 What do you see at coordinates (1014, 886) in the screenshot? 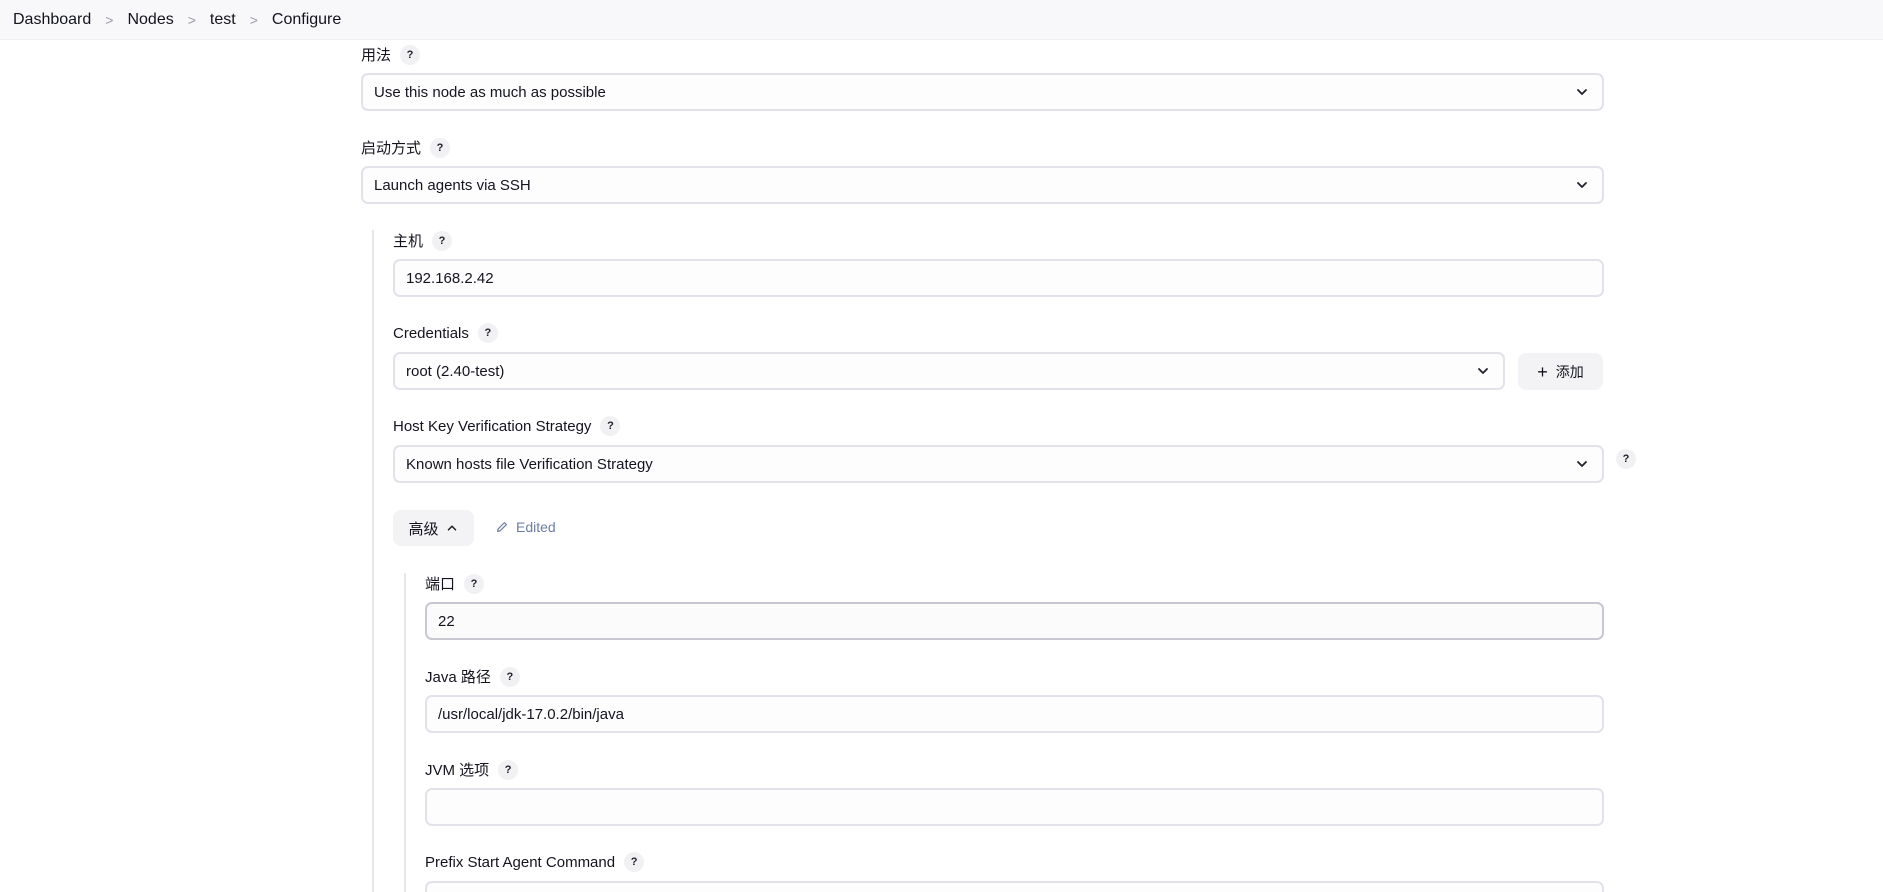
I see `prefix-start-agent-command-input` at bounding box center [1014, 886].